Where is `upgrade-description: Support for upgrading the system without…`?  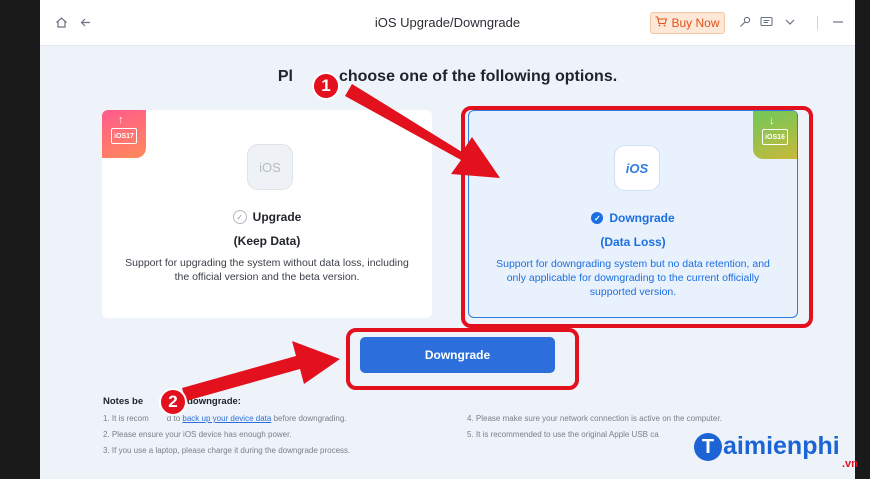
upgrade-description: Support for upgrading the system without… is located at coordinates (267, 270).